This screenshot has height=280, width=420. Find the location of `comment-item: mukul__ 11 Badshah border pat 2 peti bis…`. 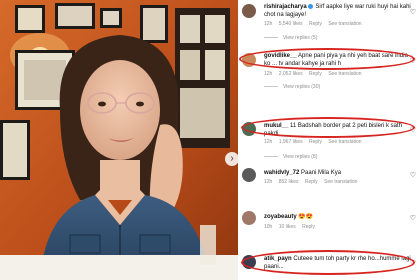

comment-item: mukul__ 11 Badshah border pat 2 peti bis… is located at coordinates (329, 139).